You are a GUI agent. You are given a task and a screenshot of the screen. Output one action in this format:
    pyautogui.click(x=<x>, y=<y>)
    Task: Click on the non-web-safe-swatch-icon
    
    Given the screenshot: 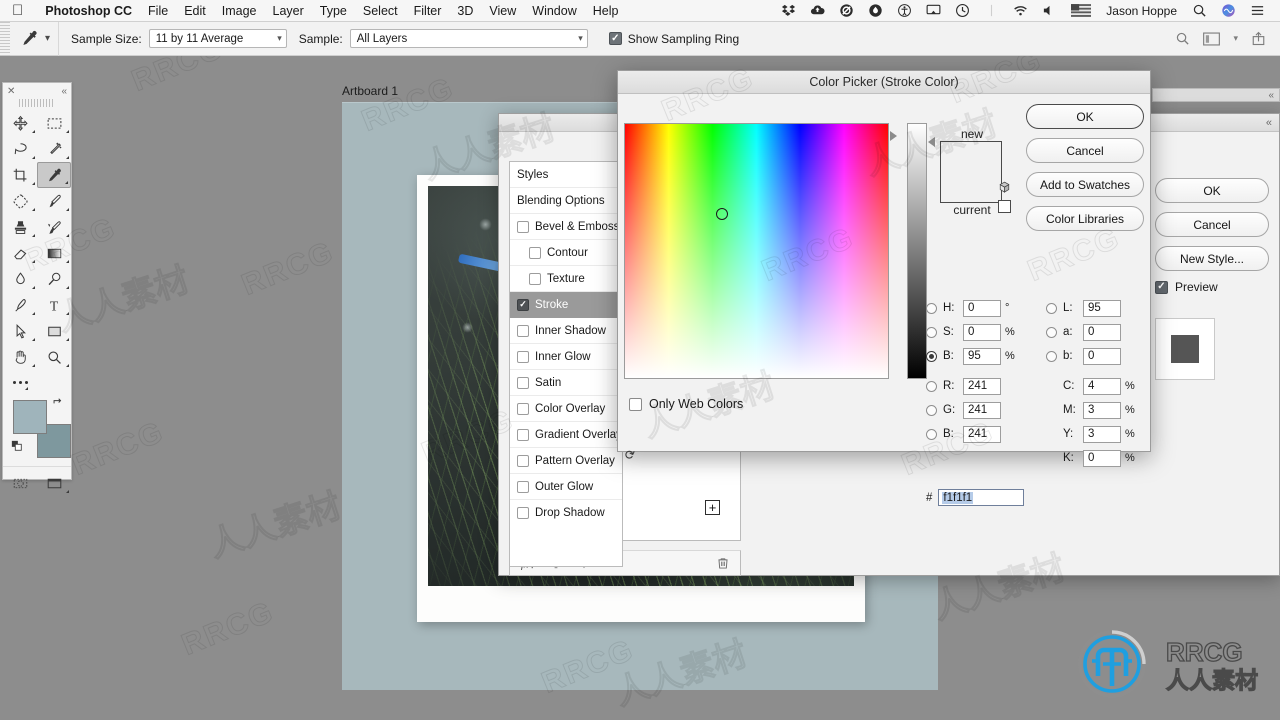 What is the action you would take?
    pyautogui.click(x=1004, y=206)
    